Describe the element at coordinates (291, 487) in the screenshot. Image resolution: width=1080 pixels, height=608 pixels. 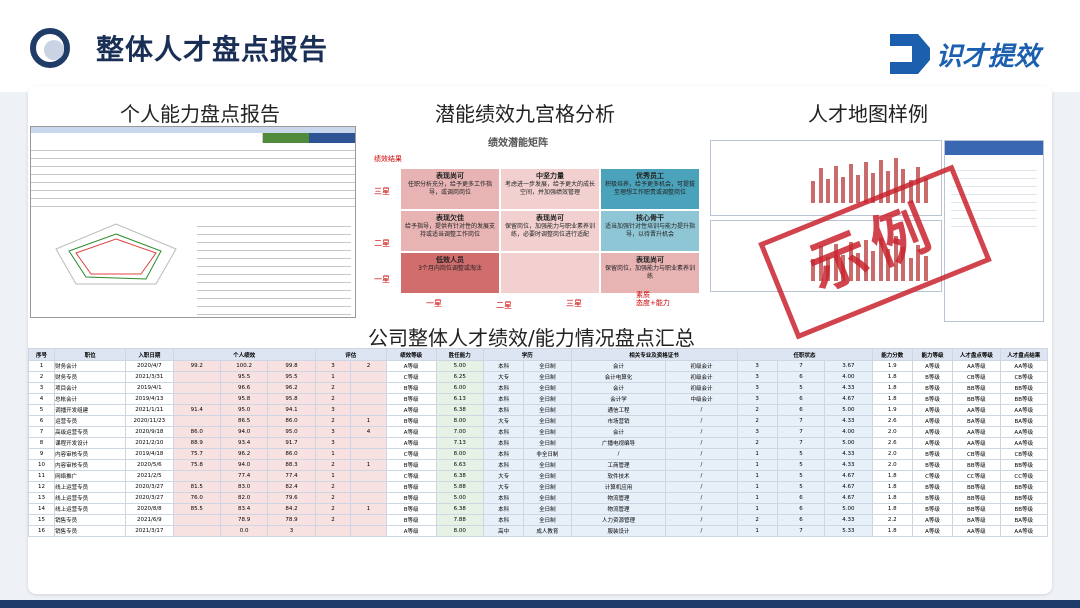
I see `table-cell: 82.4` at that location.